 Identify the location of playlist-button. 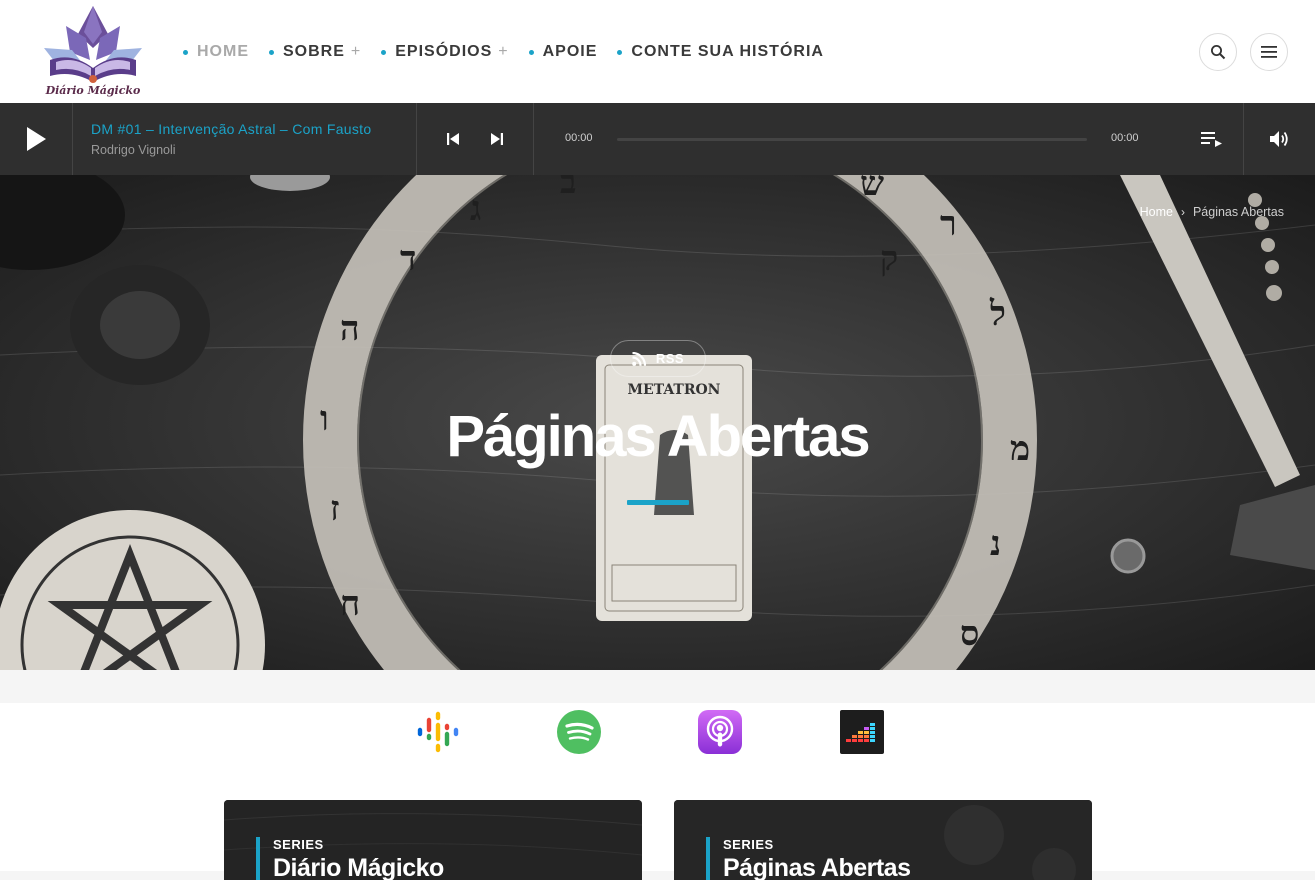
(1212, 139).